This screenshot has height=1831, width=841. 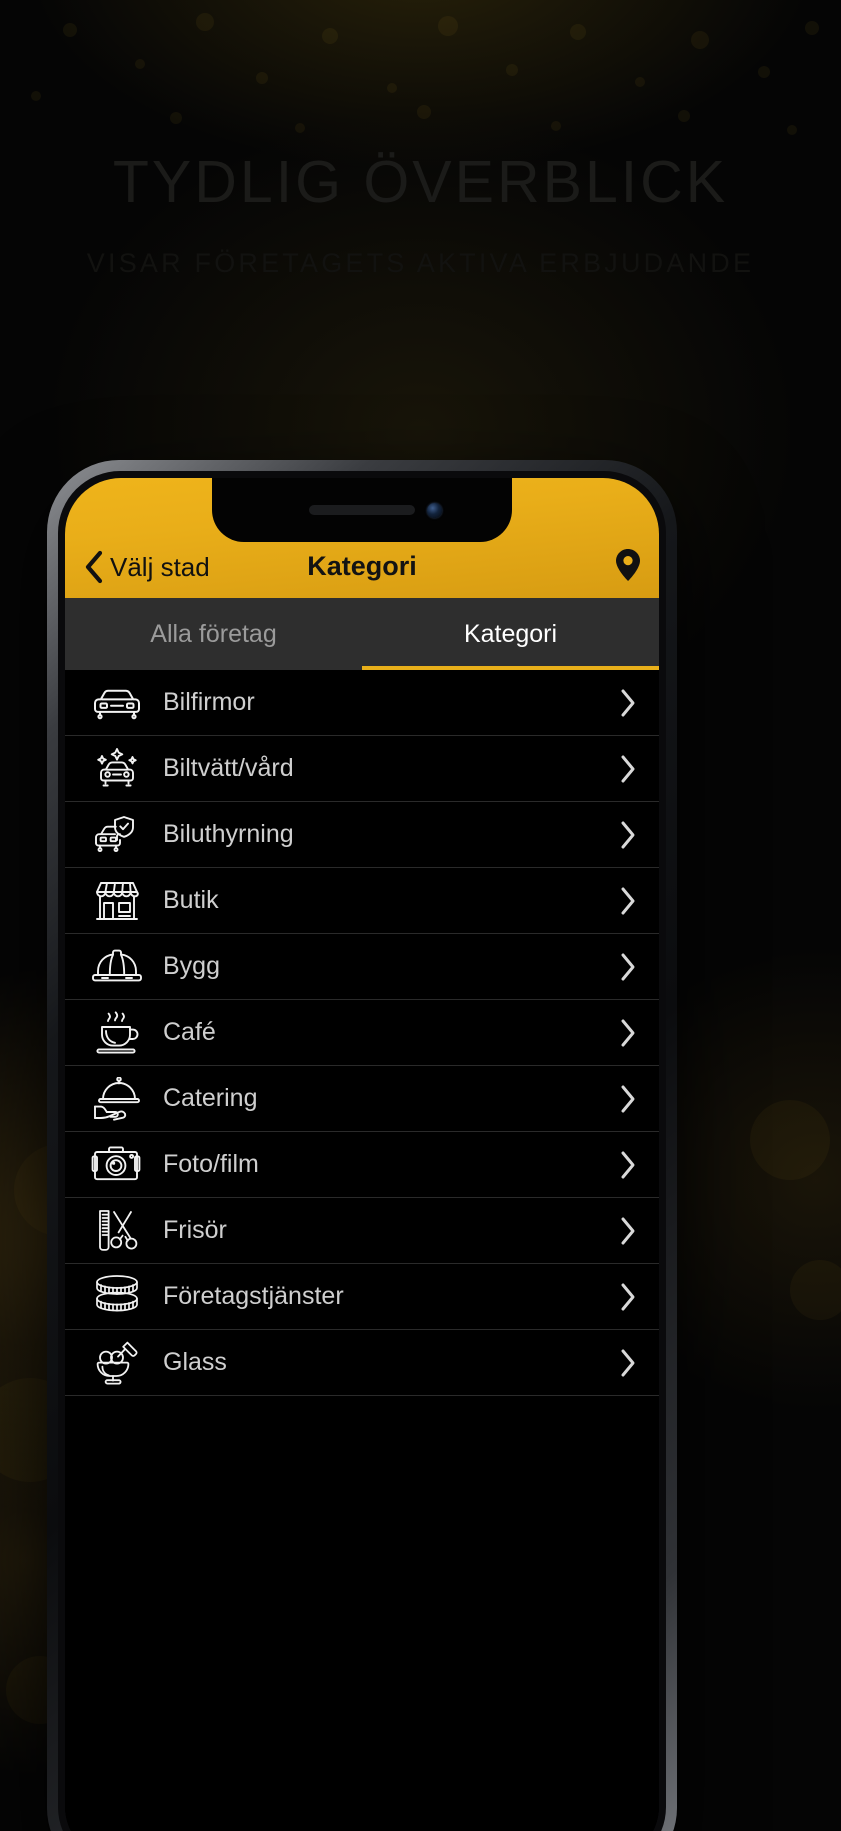 What do you see at coordinates (209, 702) in the screenshot?
I see `list-item-label: Bilfirmor` at bounding box center [209, 702].